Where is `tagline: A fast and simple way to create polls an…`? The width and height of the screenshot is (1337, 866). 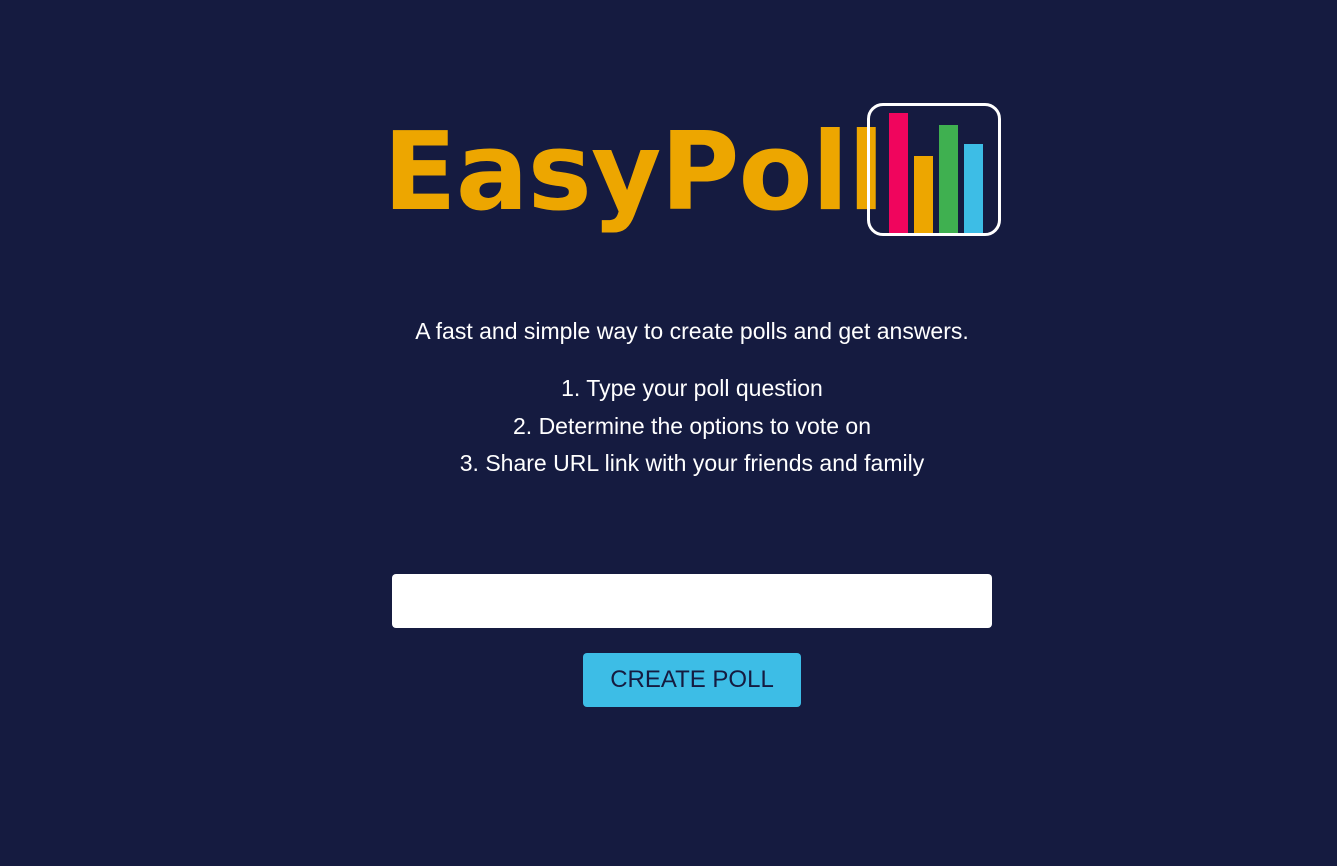
tagline: A fast and simple way to create polls an… is located at coordinates (692, 331).